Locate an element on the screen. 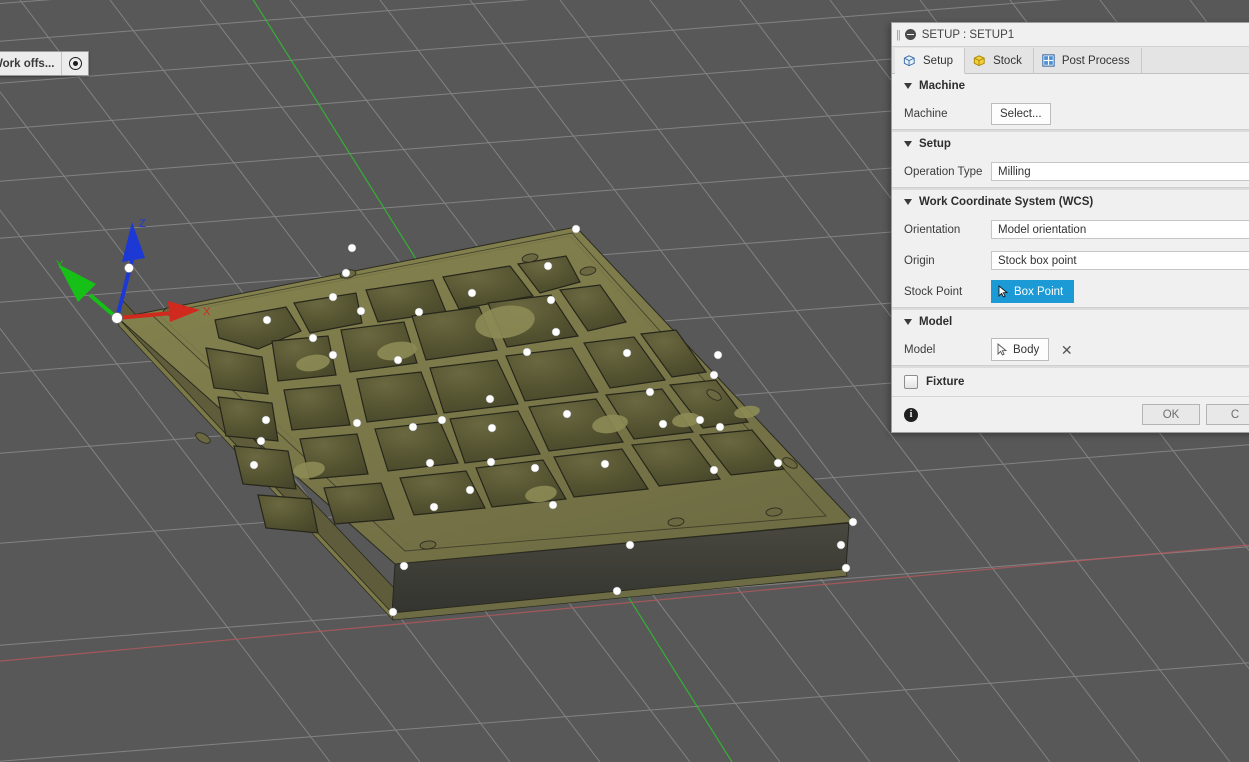 Image resolution: width=1249 pixels, height=762 pixels. close-x-icon: ✕ is located at coordinates (1066, 350).